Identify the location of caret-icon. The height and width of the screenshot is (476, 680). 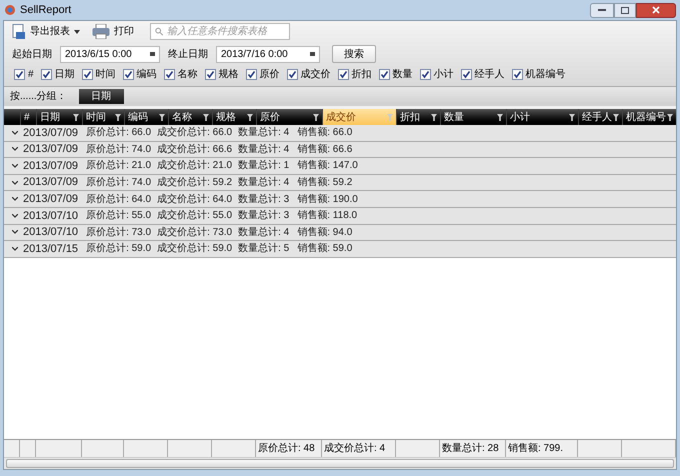
(77, 32).